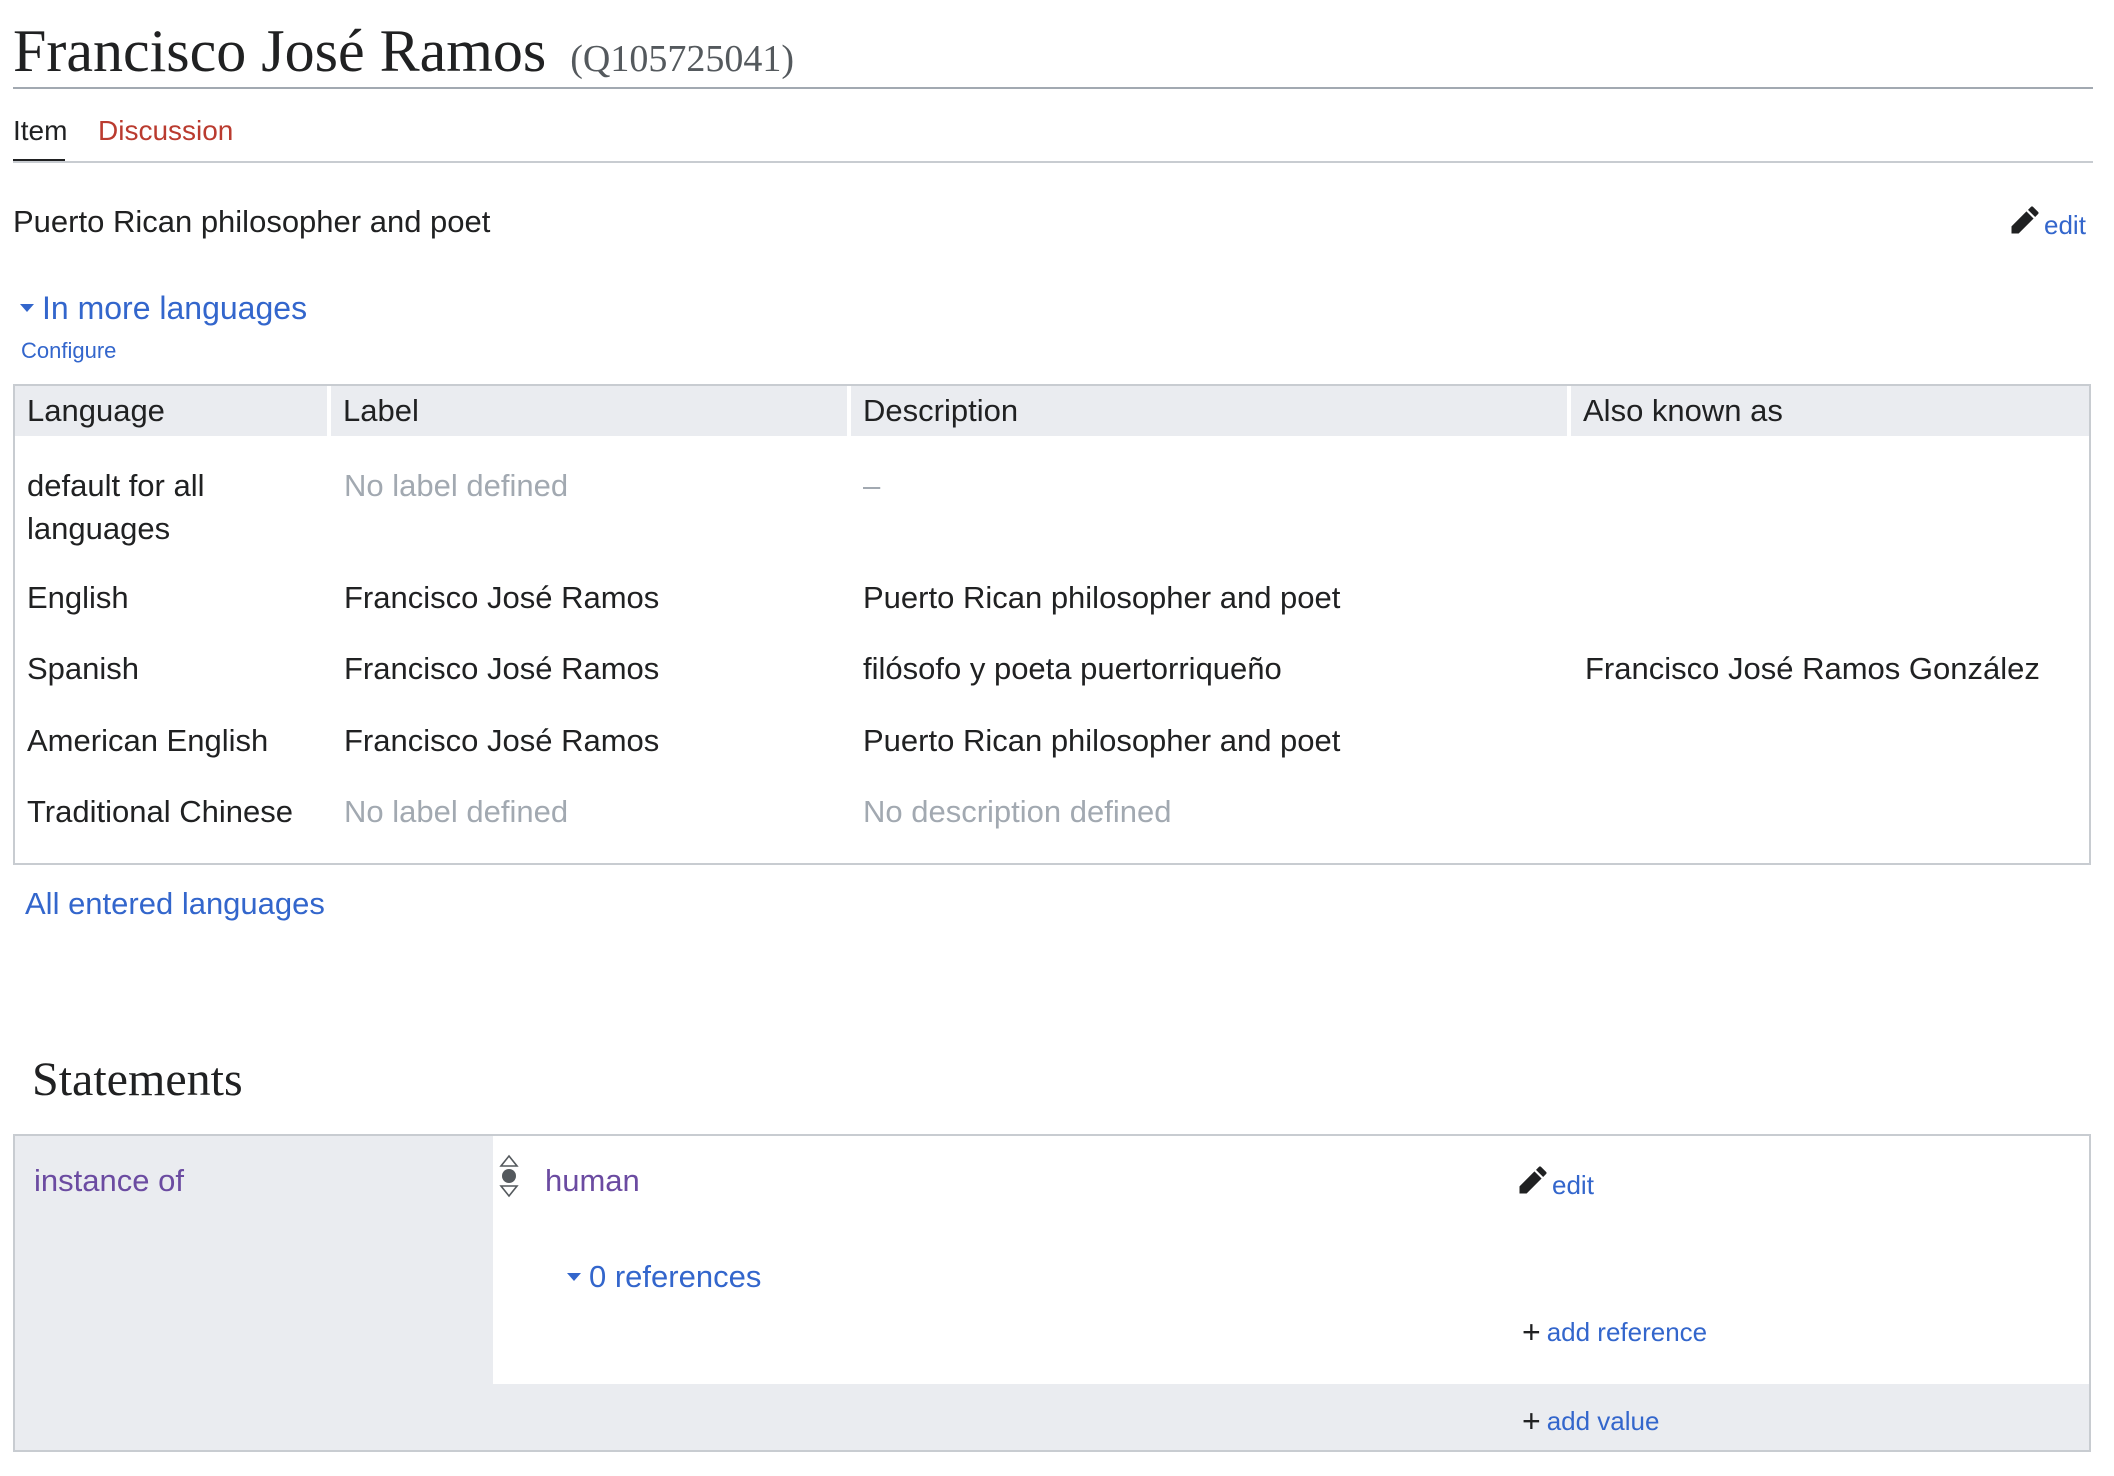 This screenshot has width=2114, height=1476. Describe the element at coordinates (96, 410) in the screenshot. I see `column-header-language: Language` at that location.